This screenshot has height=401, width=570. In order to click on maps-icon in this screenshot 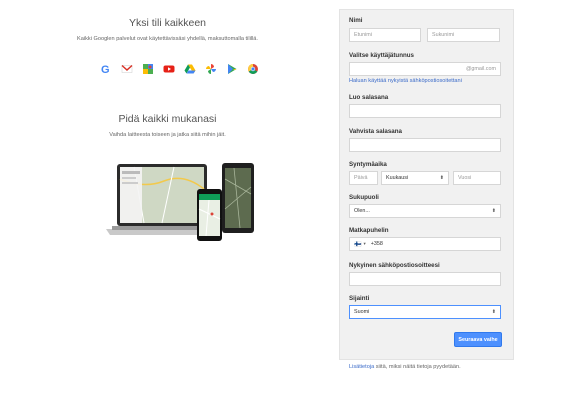, I will do `click(148, 69)`.